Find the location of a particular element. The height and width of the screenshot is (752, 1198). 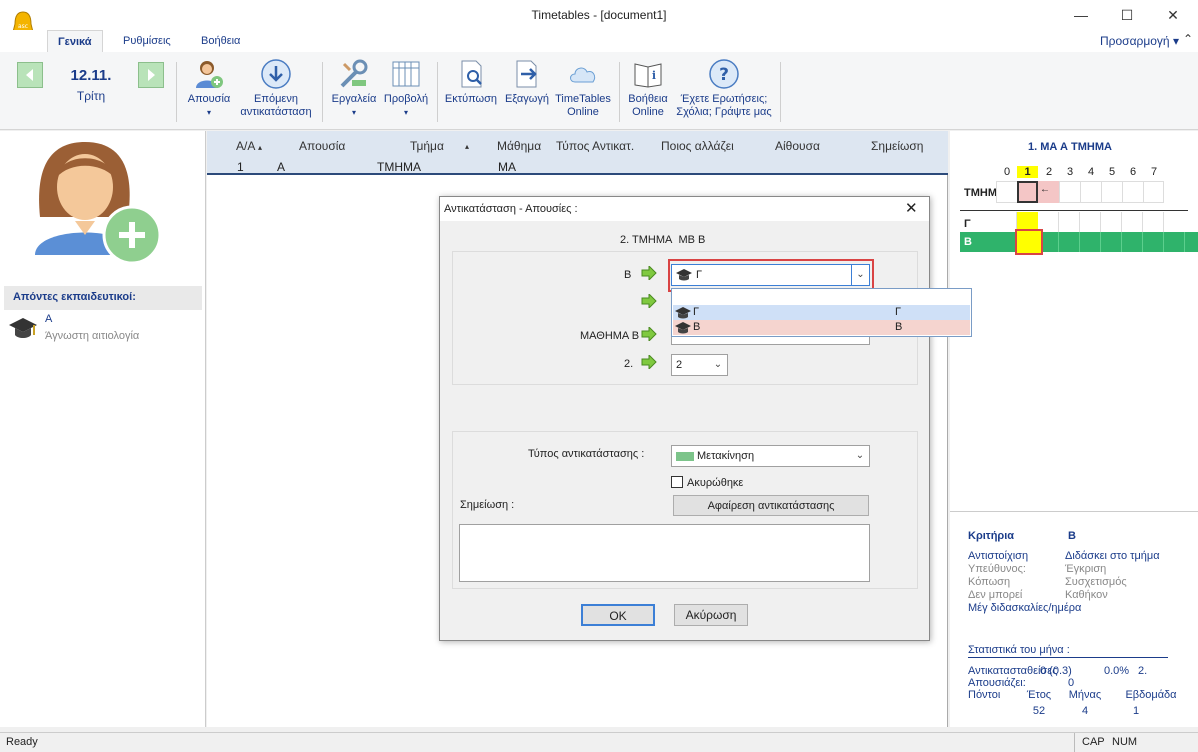

timetables-online-button: TimeTables Online is located at coordinates (583, 88).